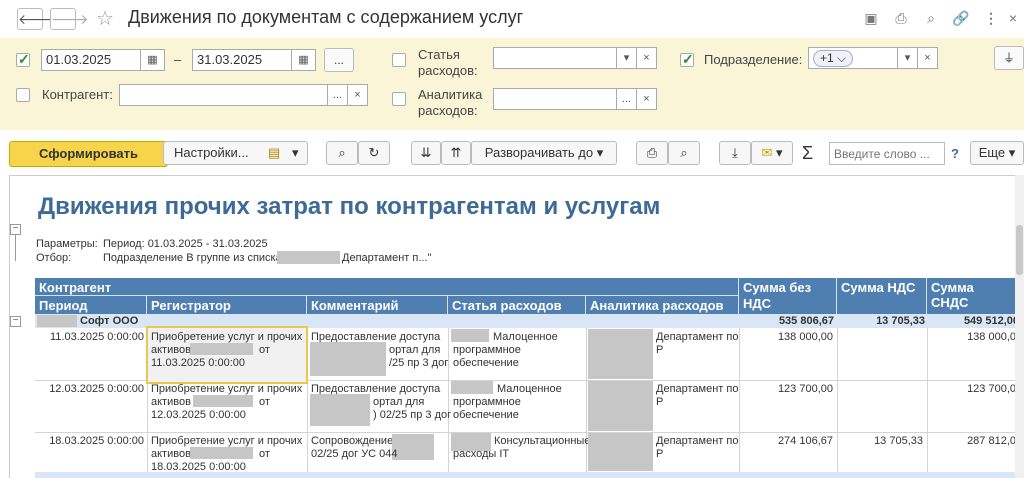 The width and height of the screenshot is (1024, 478). Describe the element at coordinates (358, 95) in the screenshot. I see `counterparty-clear-button: ×` at that location.